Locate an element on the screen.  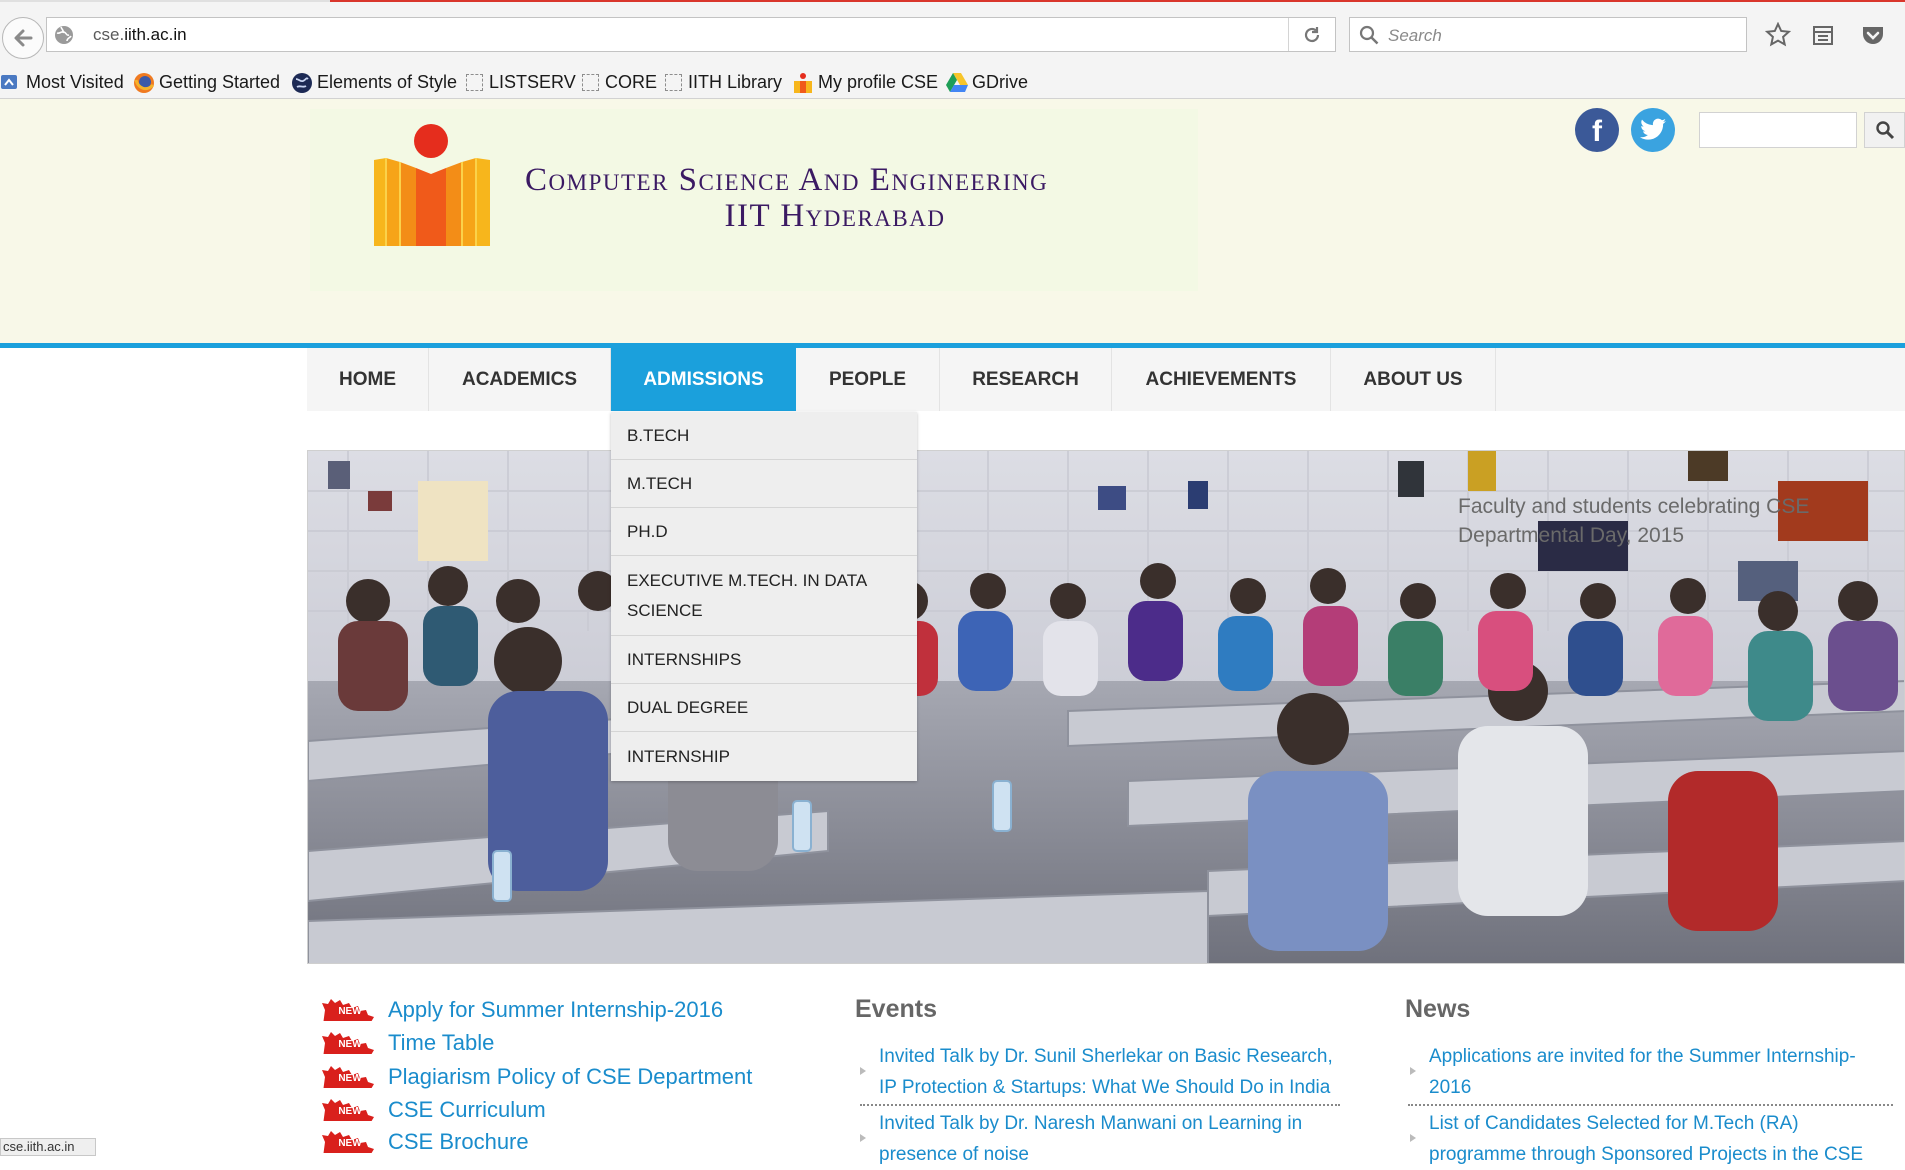
reload-icon is located at coordinates (1312, 34).